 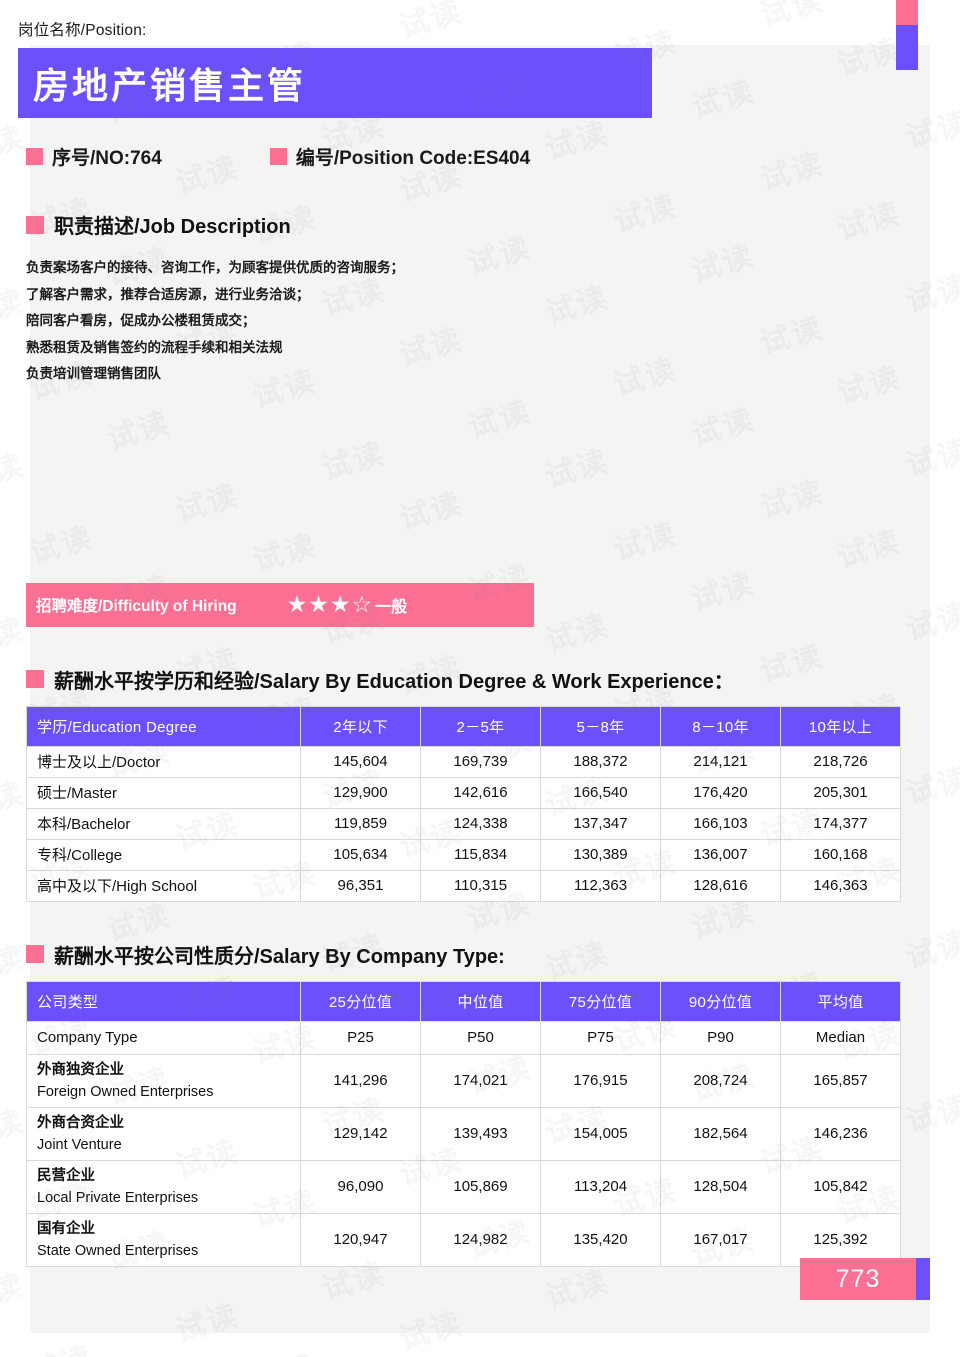 I want to click on column-header: 90分位值, so click(x=720, y=1001).